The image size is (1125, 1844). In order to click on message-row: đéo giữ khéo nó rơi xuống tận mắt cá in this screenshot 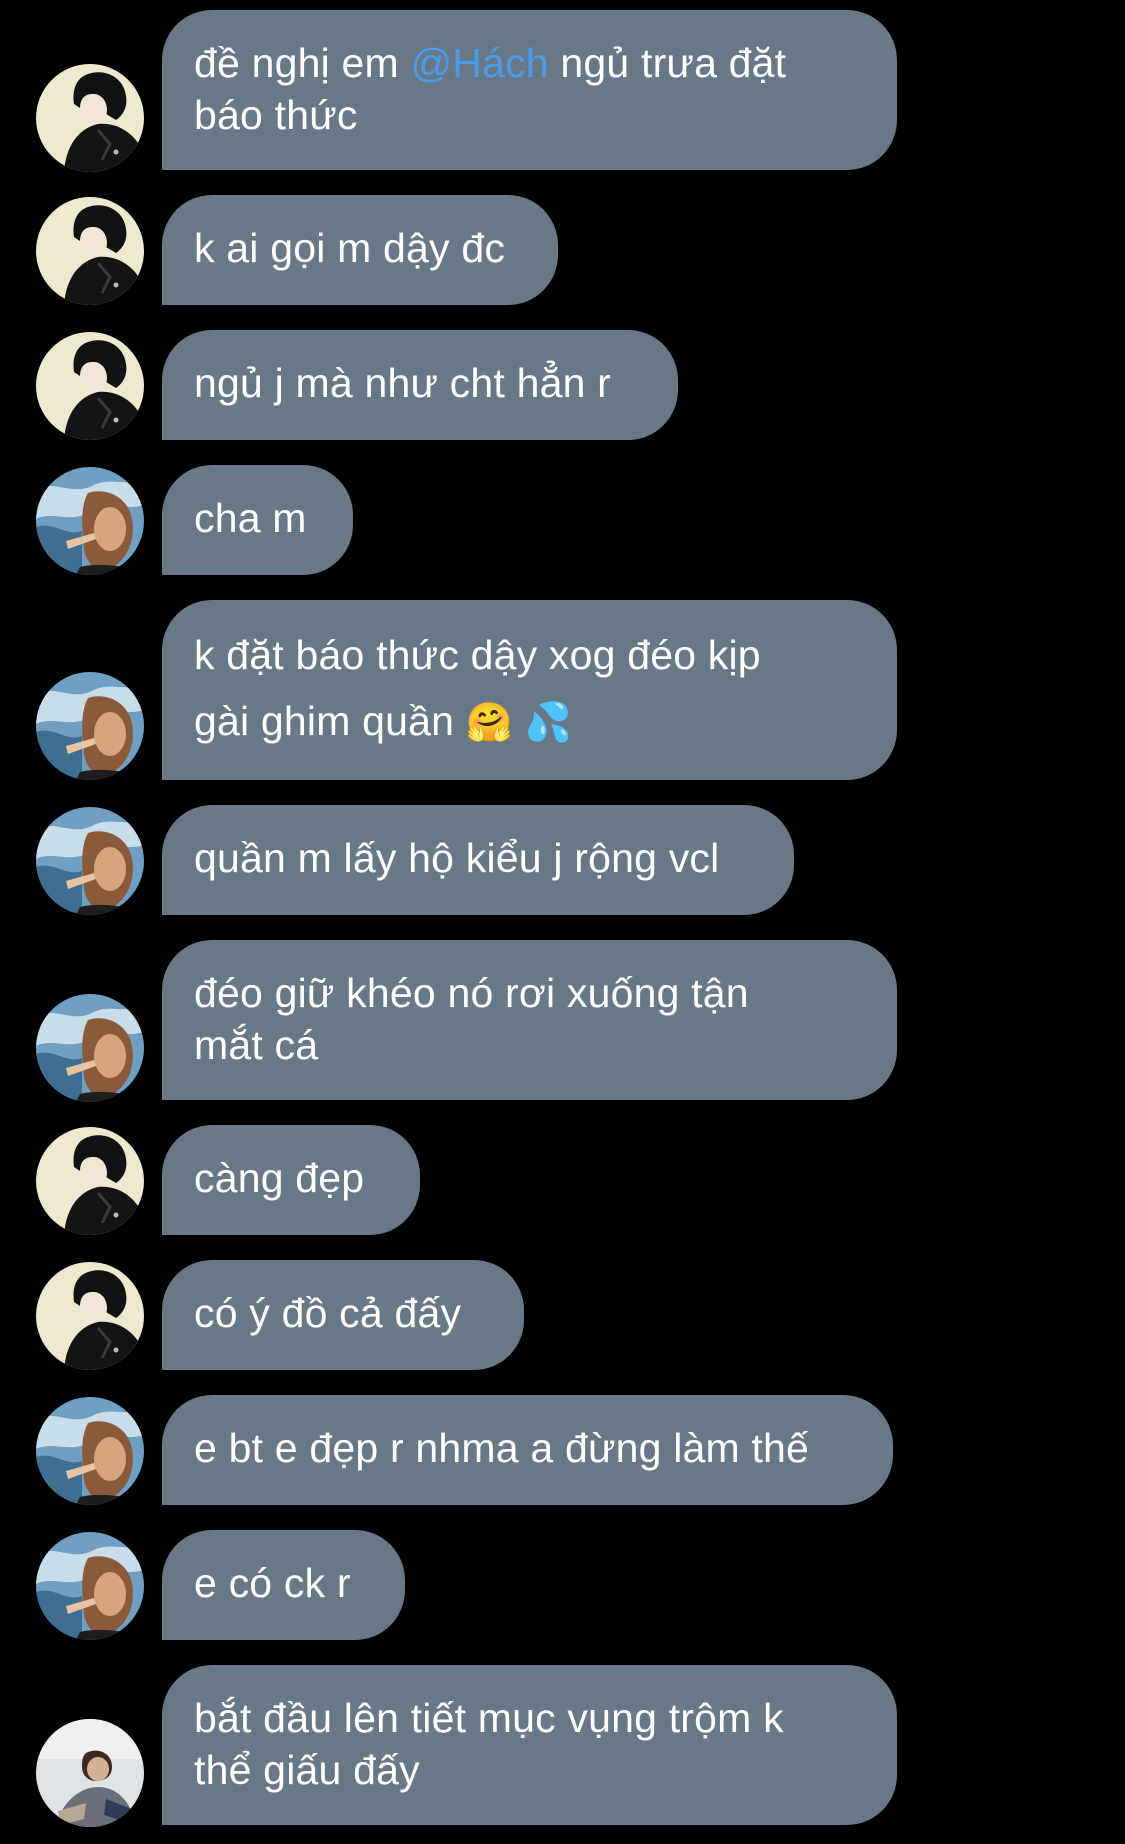, I will do `click(562, 1020)`.